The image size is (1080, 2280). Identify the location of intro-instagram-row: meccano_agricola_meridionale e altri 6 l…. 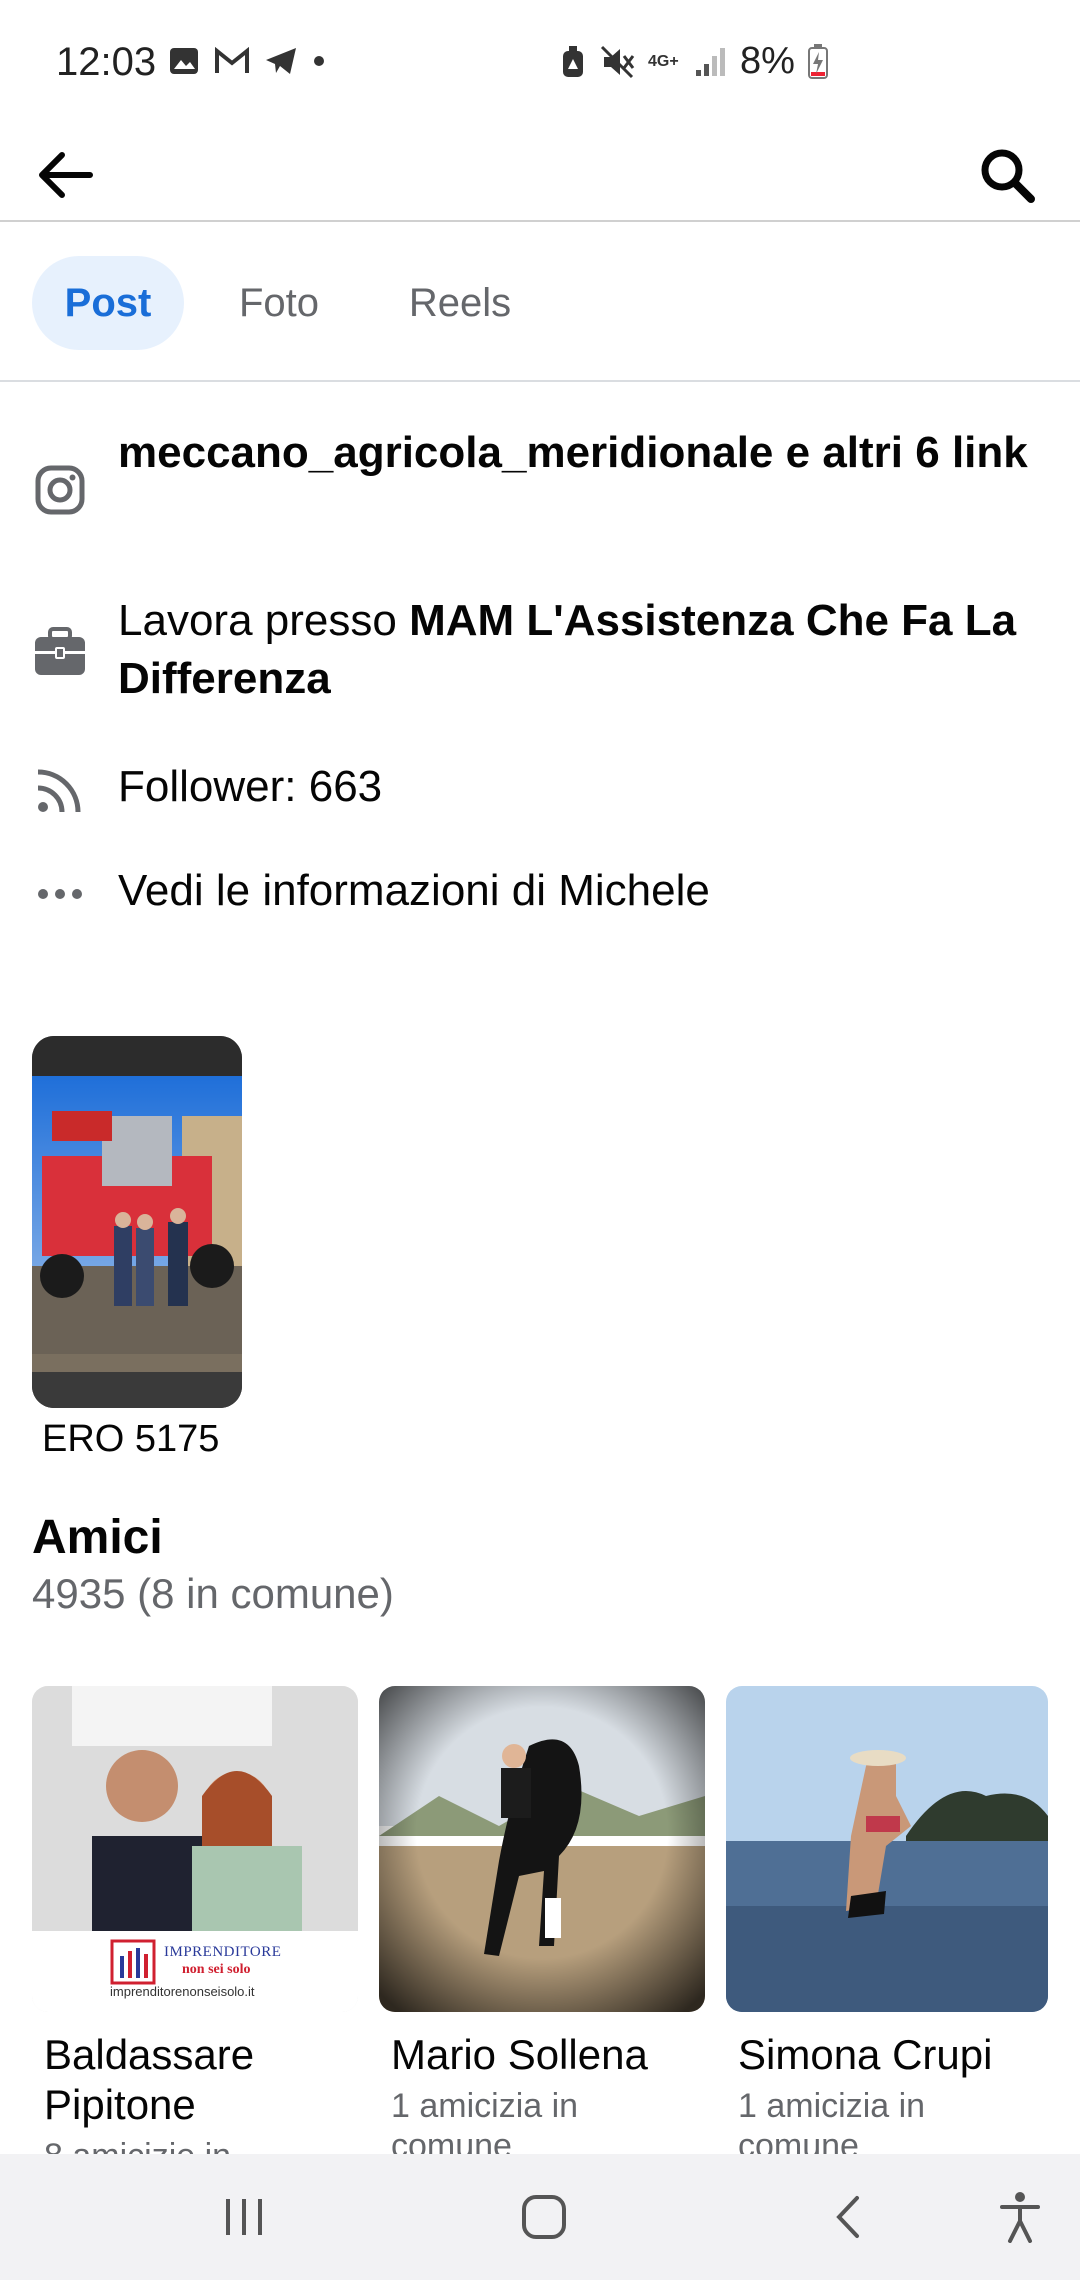
(540, 484).